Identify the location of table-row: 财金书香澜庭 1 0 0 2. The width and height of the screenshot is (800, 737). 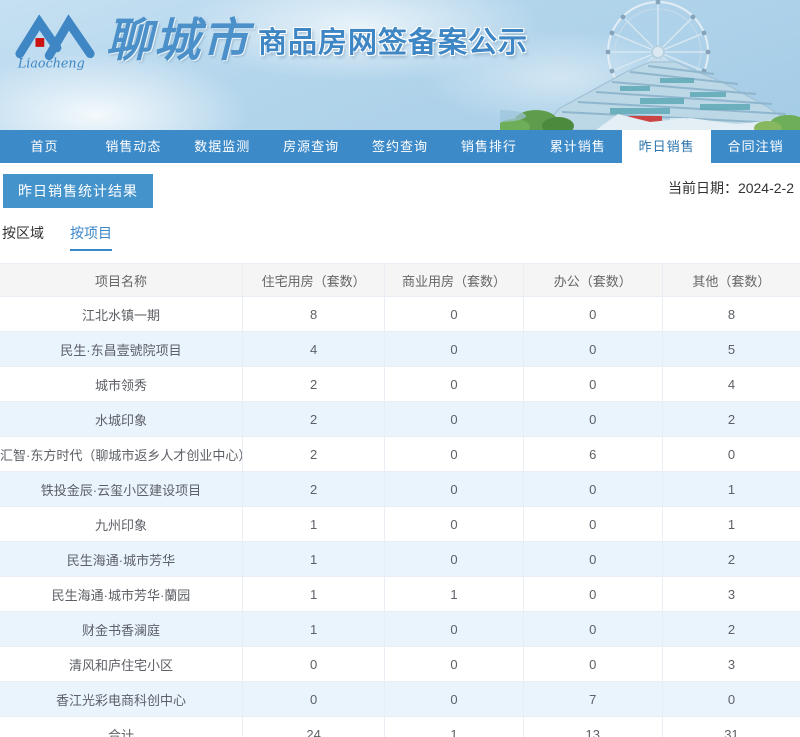
(400, 629).